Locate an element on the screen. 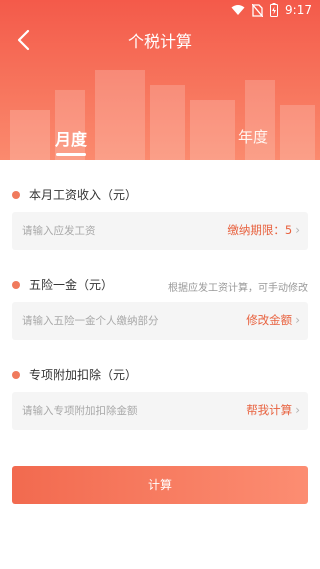 The height and width of the screenshot is (569, 320). insurance-input: 请输入五险一金个人缴纳部分 is located at coordinates (90, 320).